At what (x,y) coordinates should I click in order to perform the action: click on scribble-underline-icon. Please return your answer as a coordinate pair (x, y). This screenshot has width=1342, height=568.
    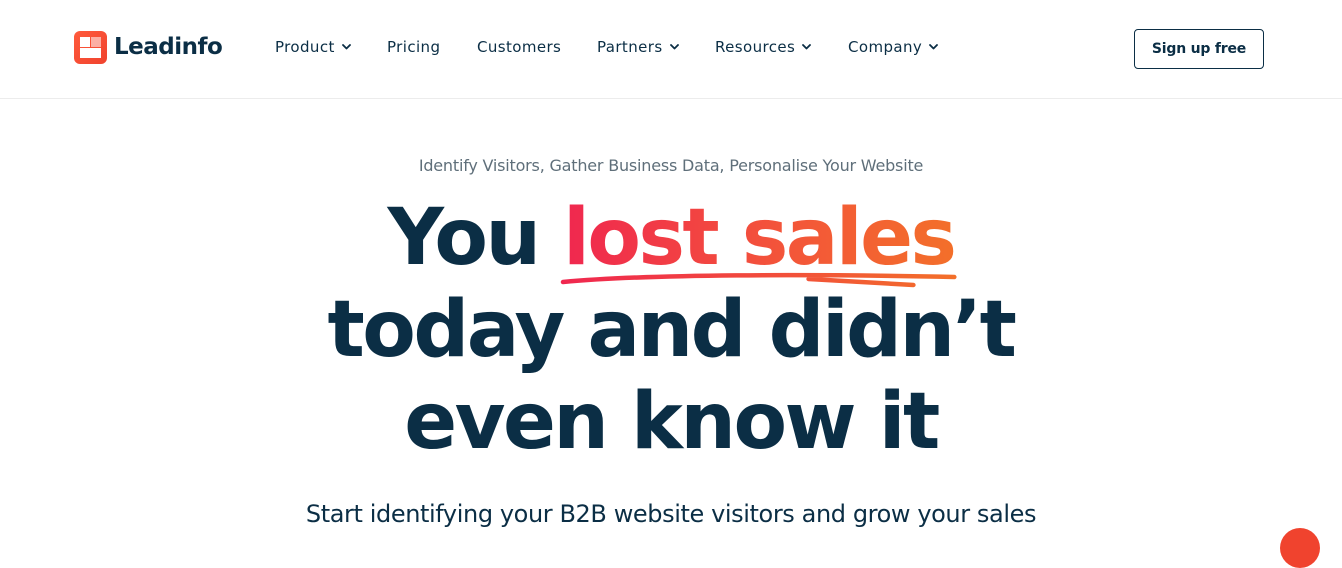
    Looking at the image, I should click on (758, 280).